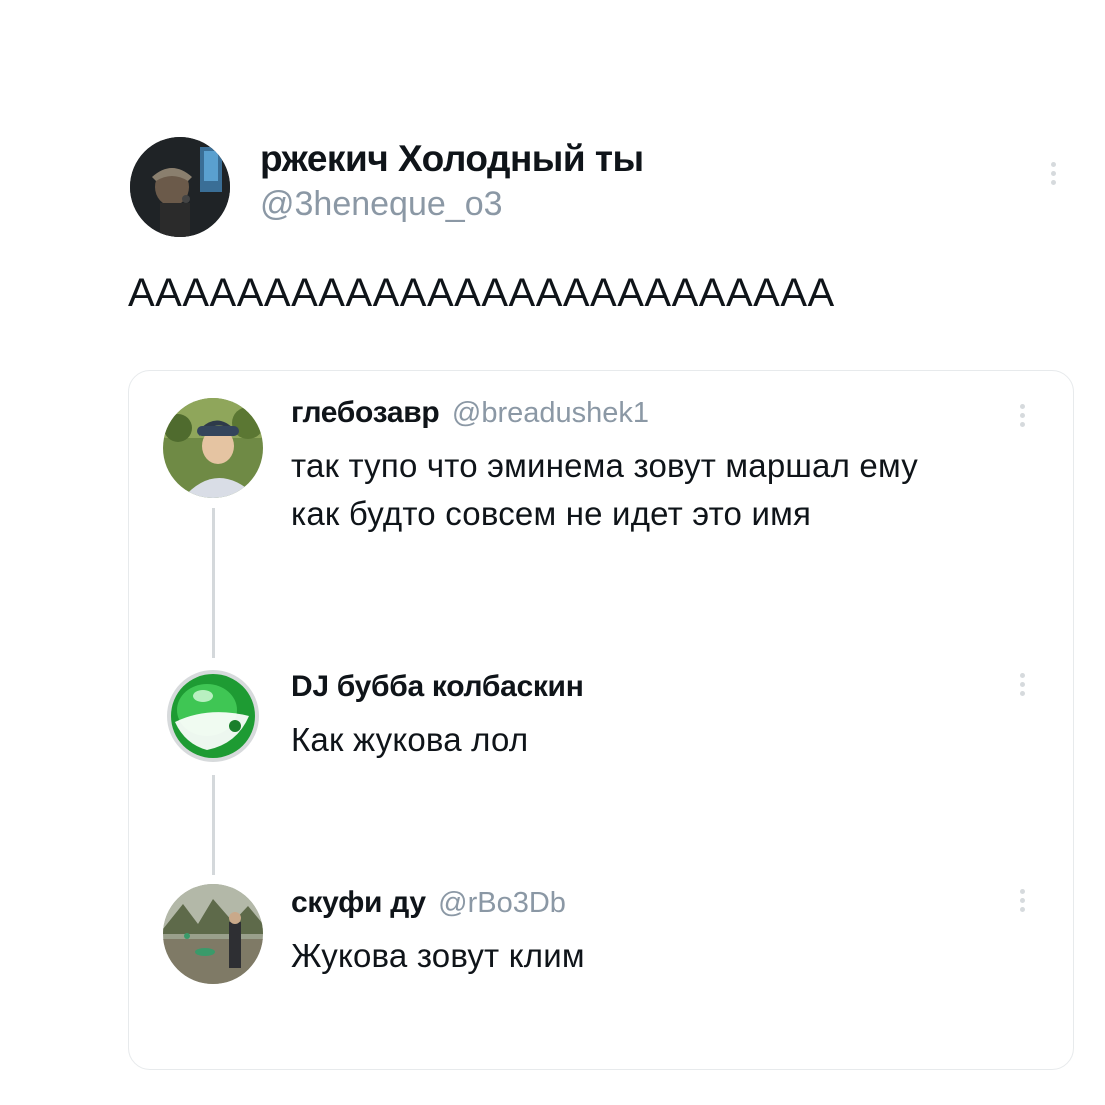 The height and width of the screenshot is (1105, 1105). Describe the element at coordinates (358, 902) in the screenshot. I see `reply-author-name: скуфи ду` at that location.